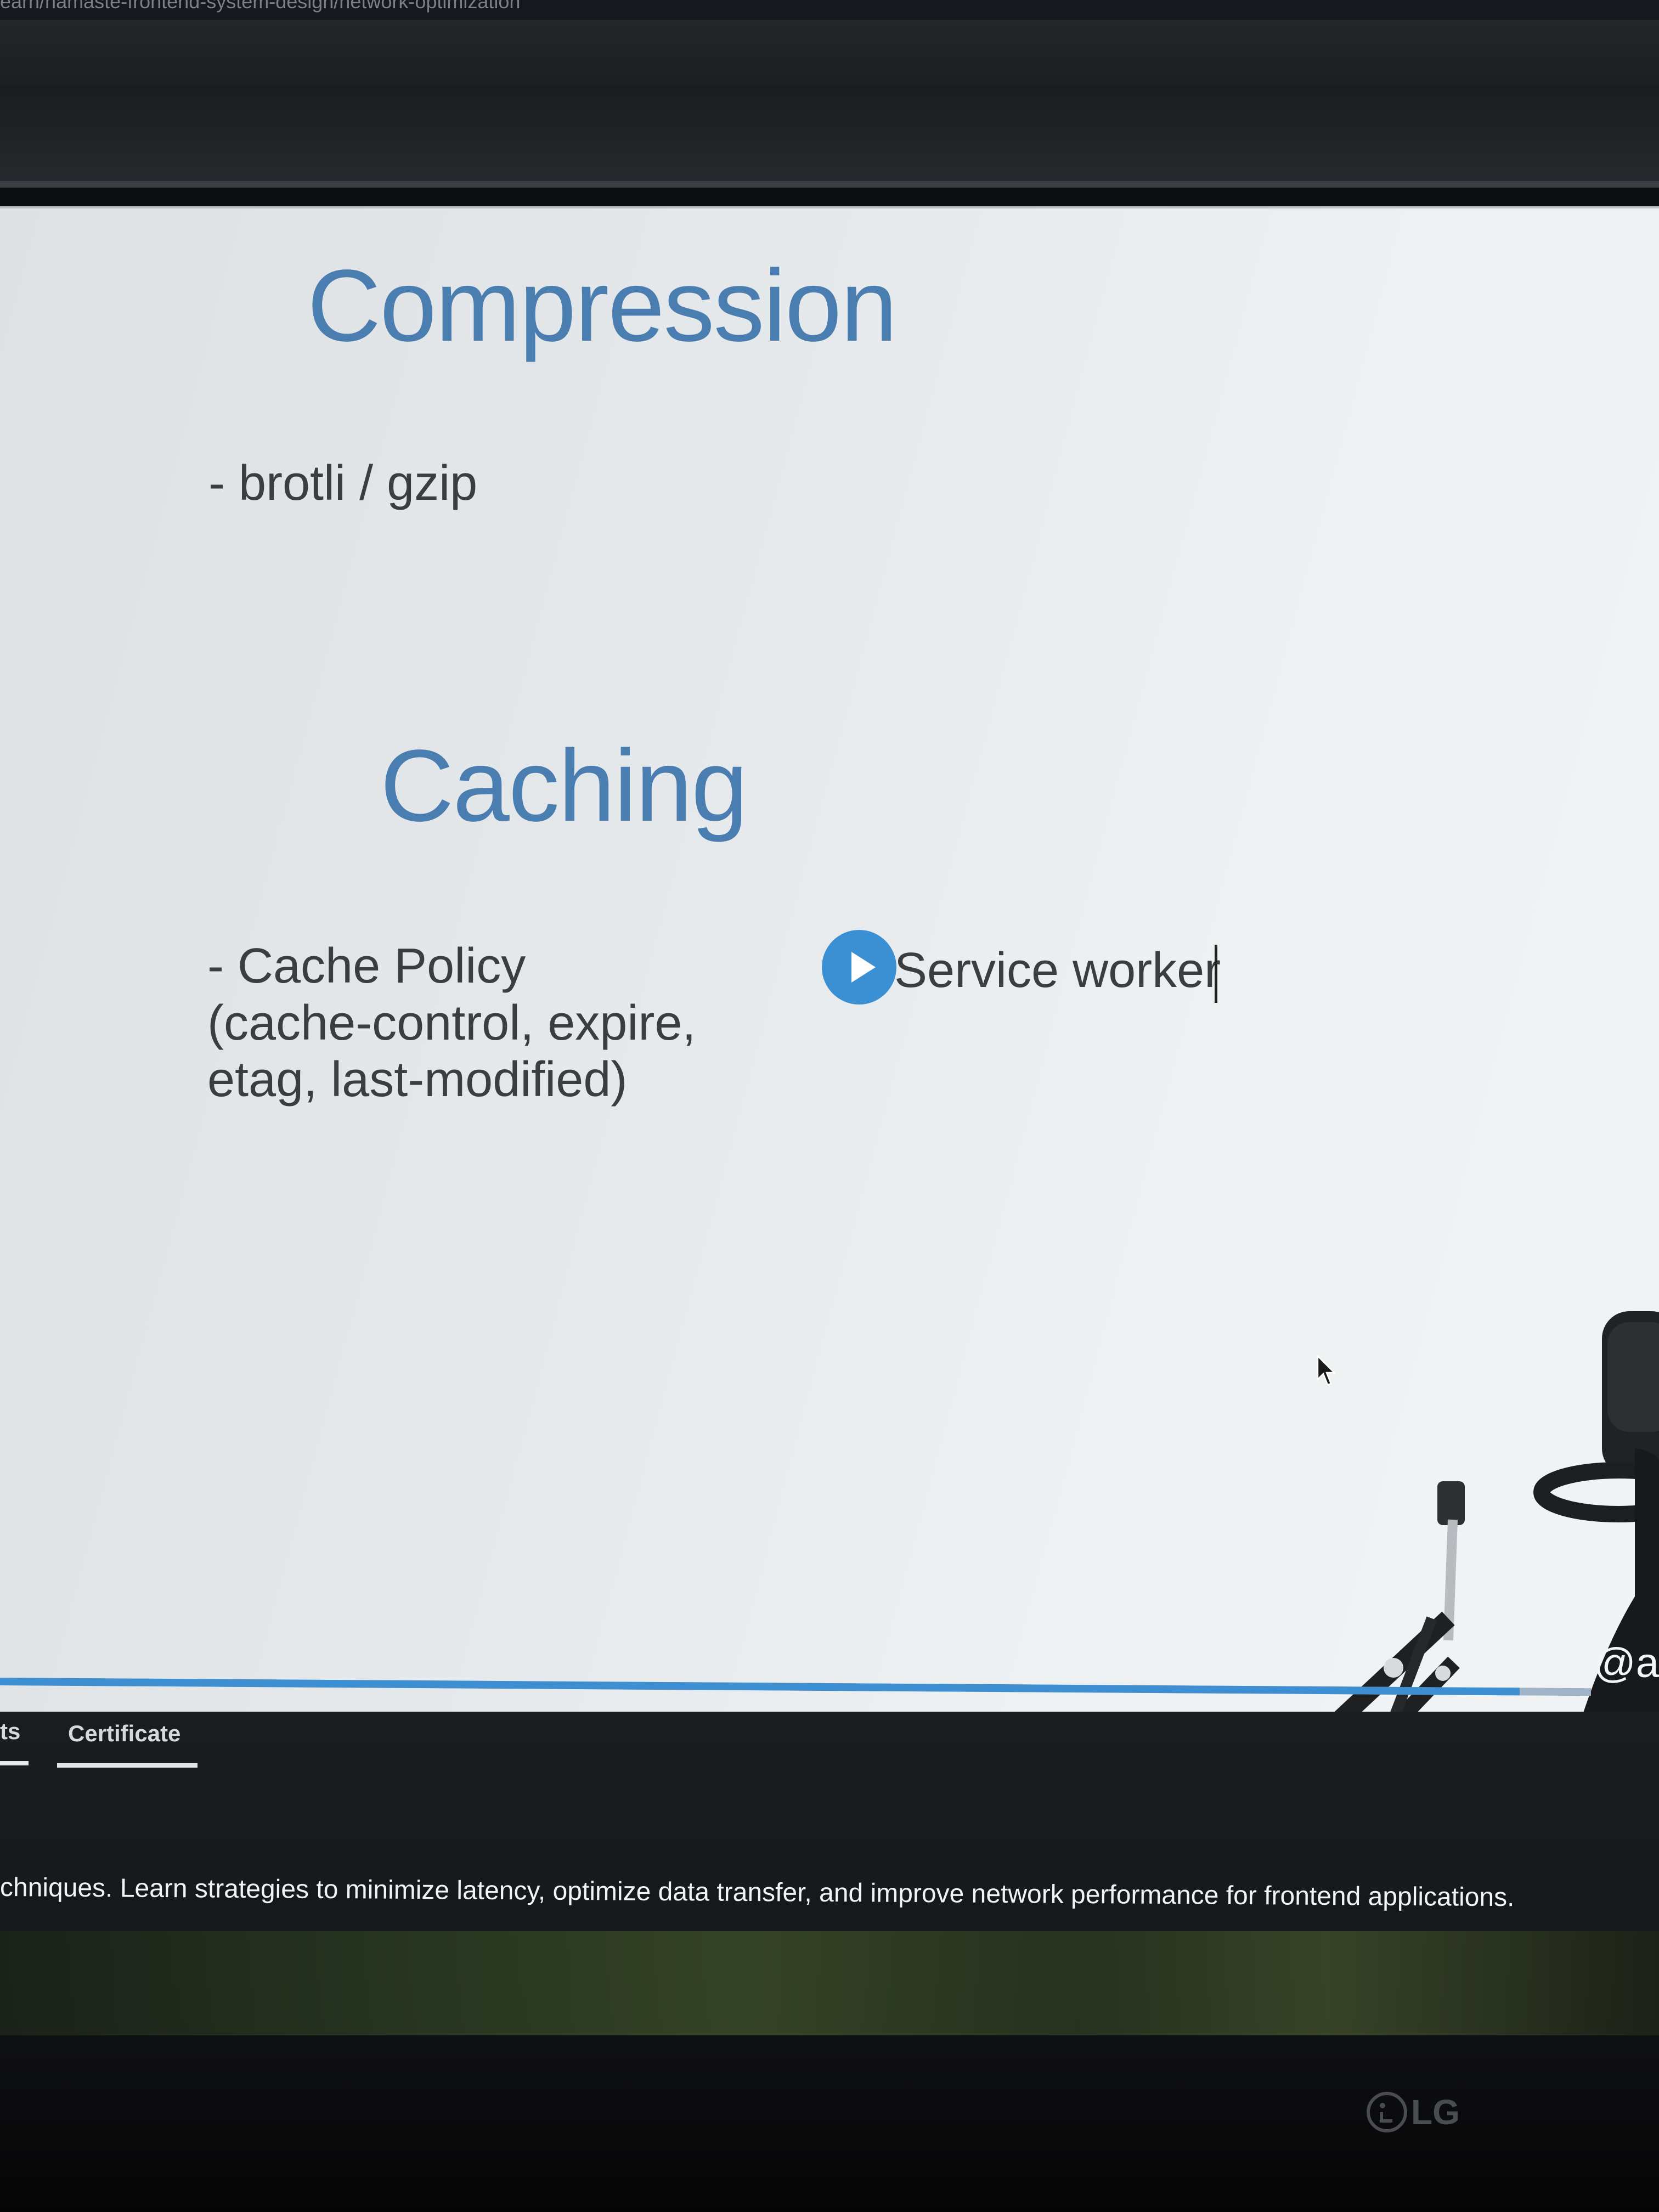 The width and height of the screenshot is (1659, 2212). I want to click on cache-policy-line-1: - Cache Policy, so click(367, 967).